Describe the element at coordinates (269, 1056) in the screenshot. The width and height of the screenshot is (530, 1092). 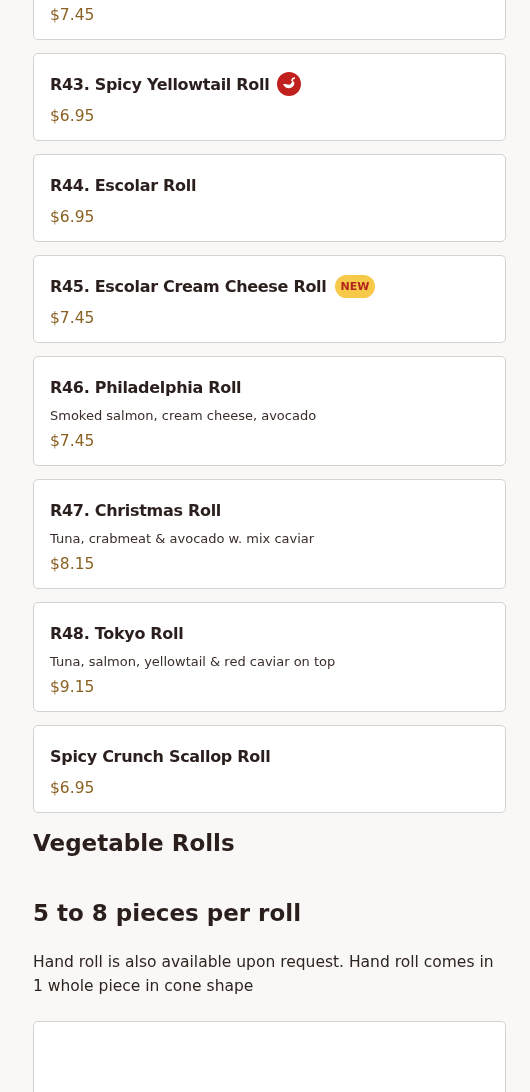
I see `menu-item-card` at that location.